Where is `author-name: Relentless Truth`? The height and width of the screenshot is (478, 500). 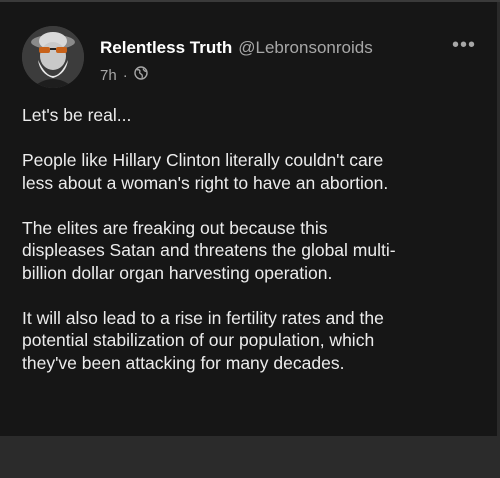
author-name: Relentless Truth is located at coordinates (166, 47).